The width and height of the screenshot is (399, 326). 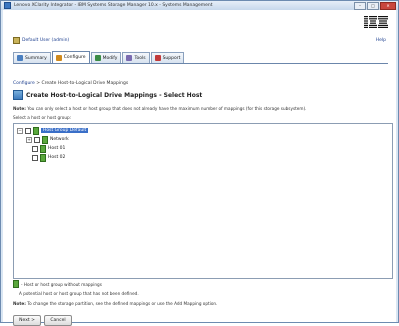 I want to click on tab-modify: Modify, so click(x=106, y=57).